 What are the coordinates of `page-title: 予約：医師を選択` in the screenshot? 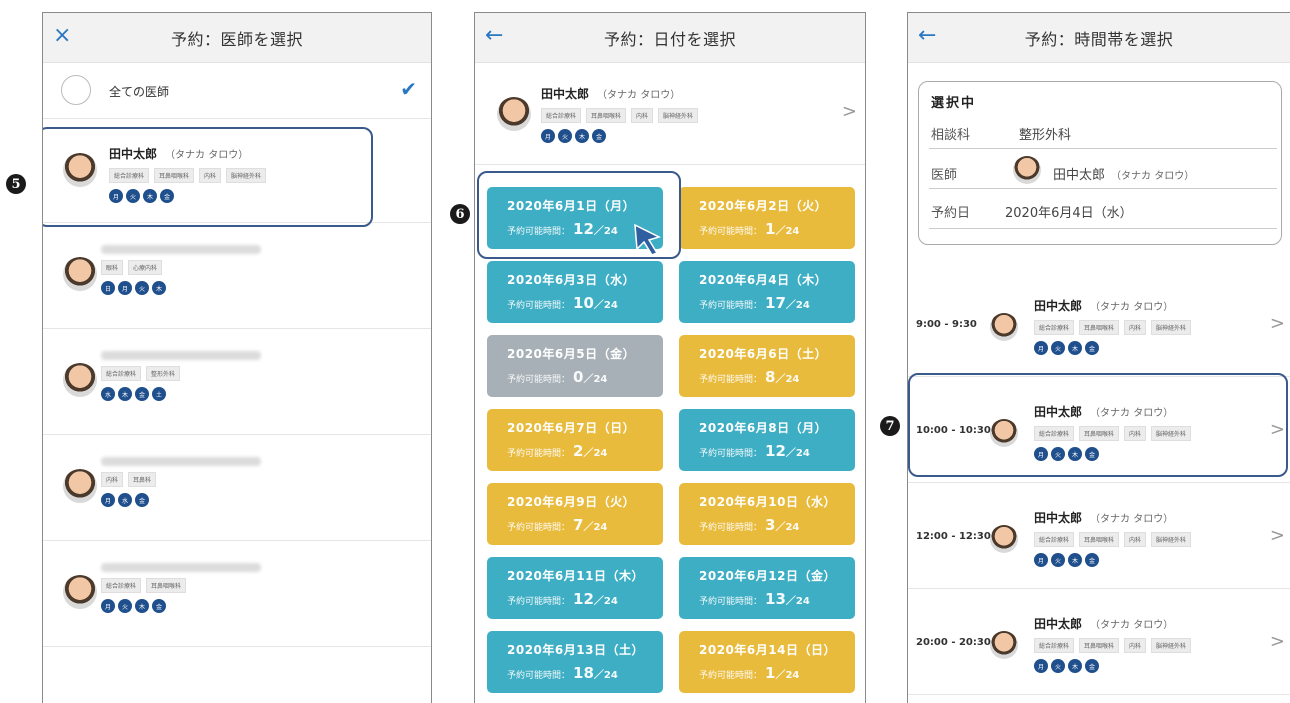 It's located at (236, 39).